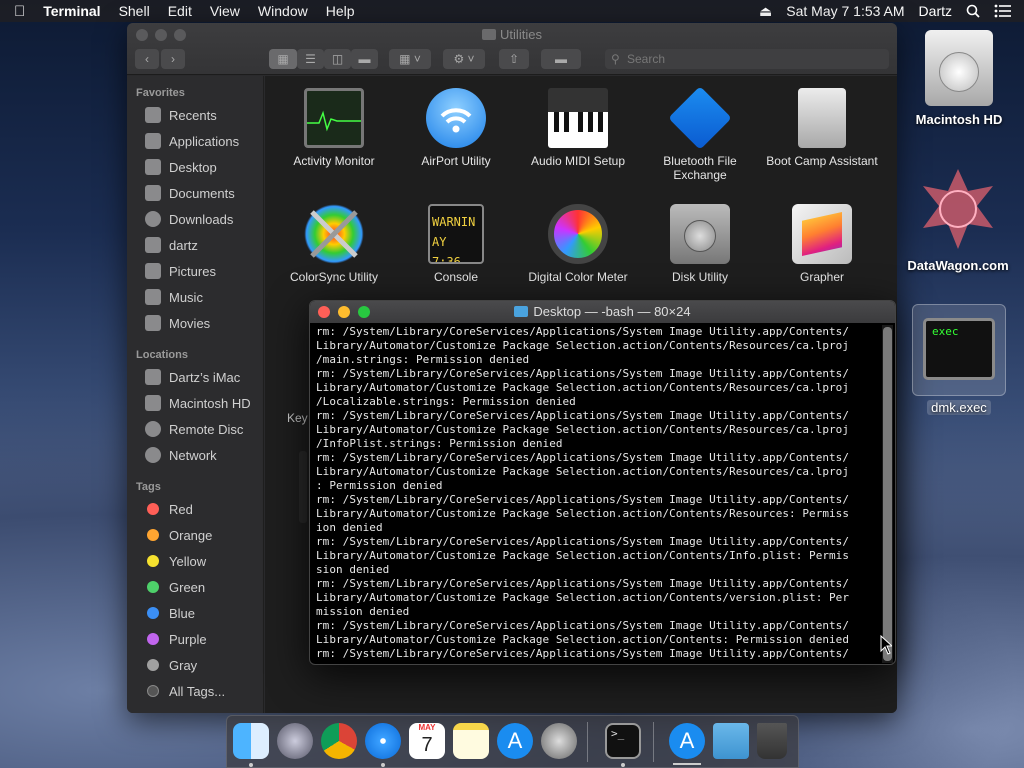 This screenshot has height=768, width=1024. Describe the element at coordinates (423, 359) in the screenshot. I see `terminal-line: /main.strings: Permission denied` at that location.